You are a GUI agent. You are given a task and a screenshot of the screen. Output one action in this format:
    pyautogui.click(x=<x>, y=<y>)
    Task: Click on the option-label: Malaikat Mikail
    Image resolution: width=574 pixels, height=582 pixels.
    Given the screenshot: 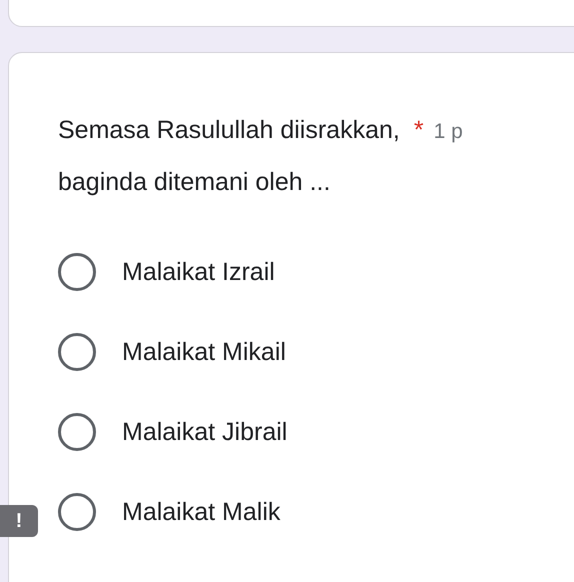 What is the action you would take?
    pyautogui.click(x=204, y=352)
    